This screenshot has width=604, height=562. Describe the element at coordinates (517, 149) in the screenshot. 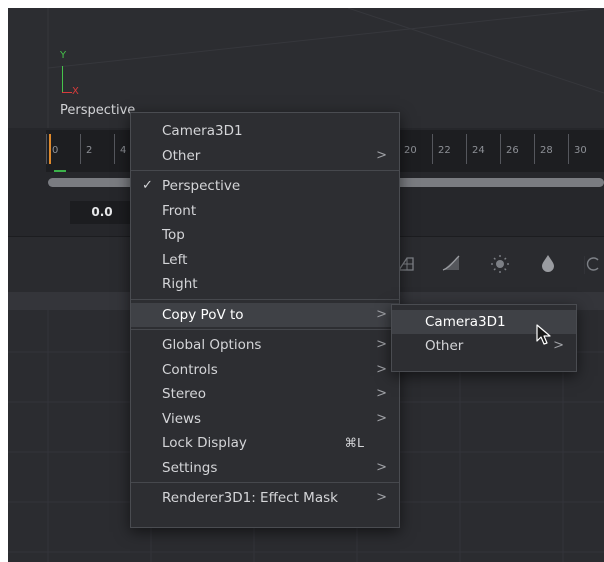

I see `ruler-tick: 26` at that location.